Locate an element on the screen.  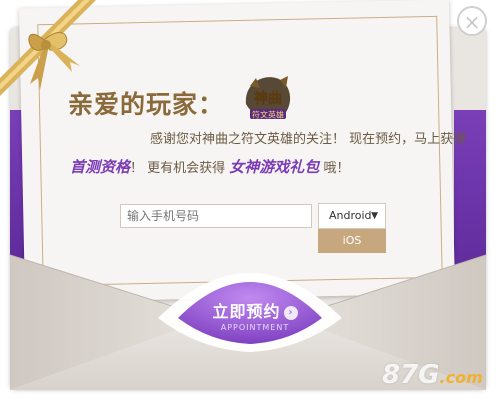
arrow-right-icon: › is located at coordinates (290, 313).